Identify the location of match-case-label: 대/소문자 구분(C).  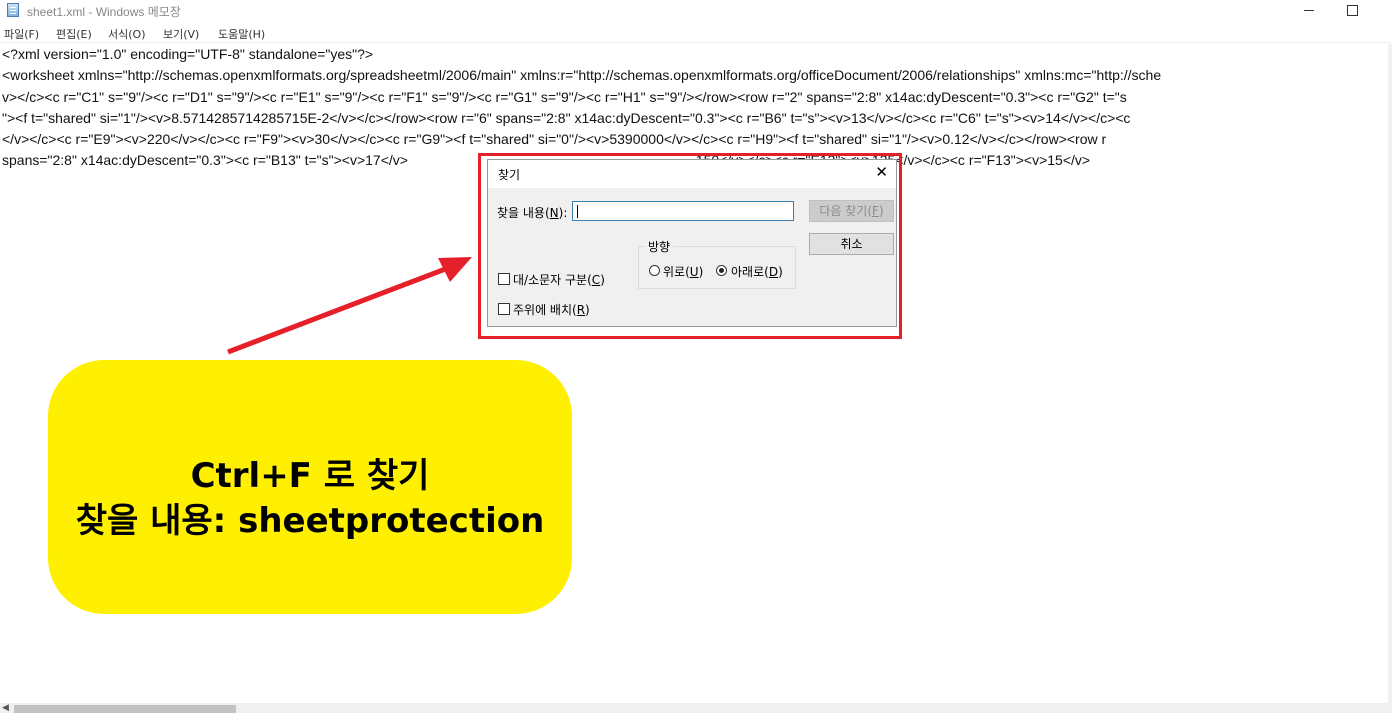
(559, 279).